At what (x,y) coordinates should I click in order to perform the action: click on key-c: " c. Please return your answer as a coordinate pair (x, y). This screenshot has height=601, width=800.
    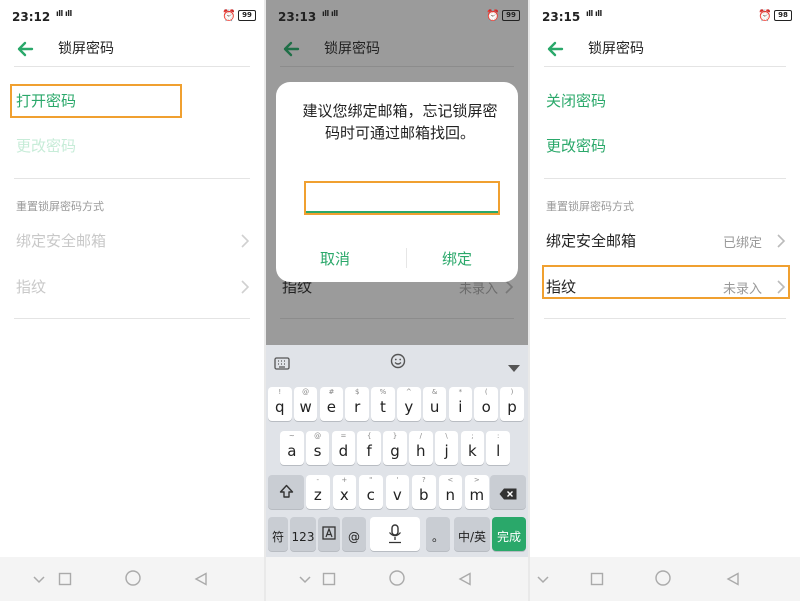
    Looking at the image, I should click on (371, 492).